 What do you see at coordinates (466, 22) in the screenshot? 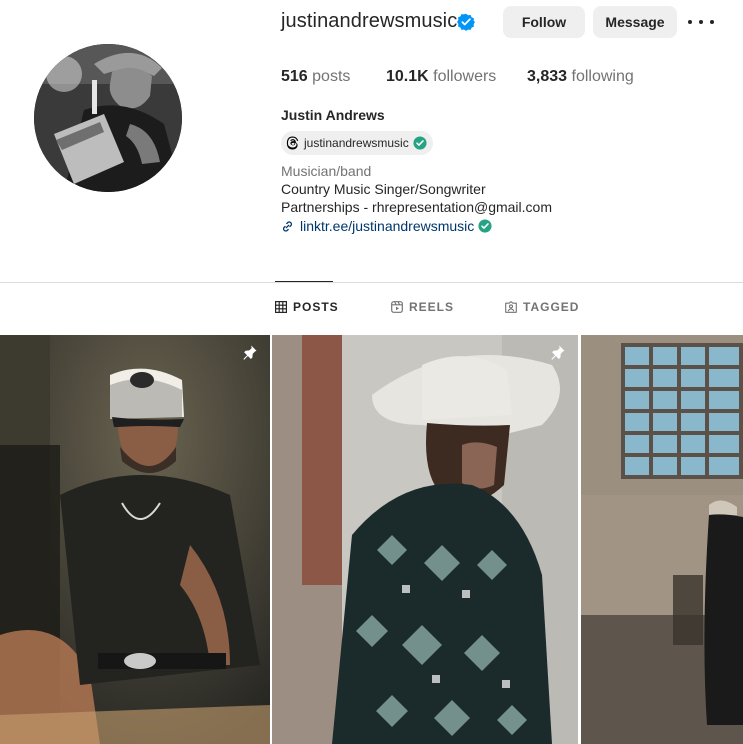
I see `verified-badge-icon` at bounding box center [466, 22].